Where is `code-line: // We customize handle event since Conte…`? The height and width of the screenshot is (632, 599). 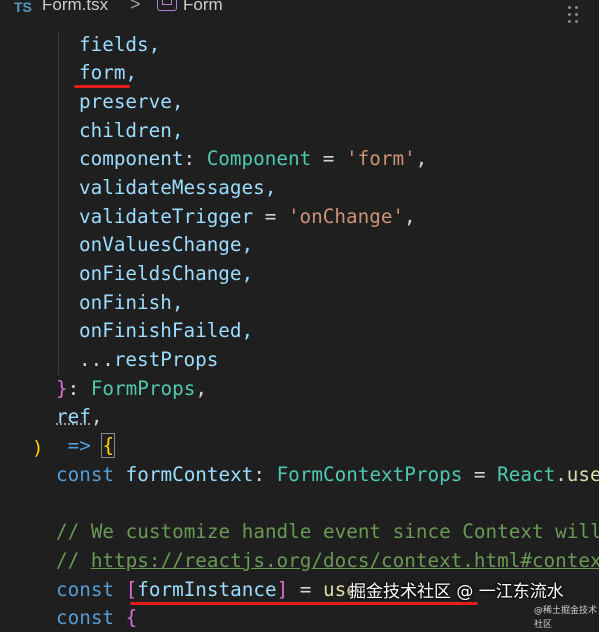 code-line: // We customize handle event since Conte… is located at coordinates (327, 531).